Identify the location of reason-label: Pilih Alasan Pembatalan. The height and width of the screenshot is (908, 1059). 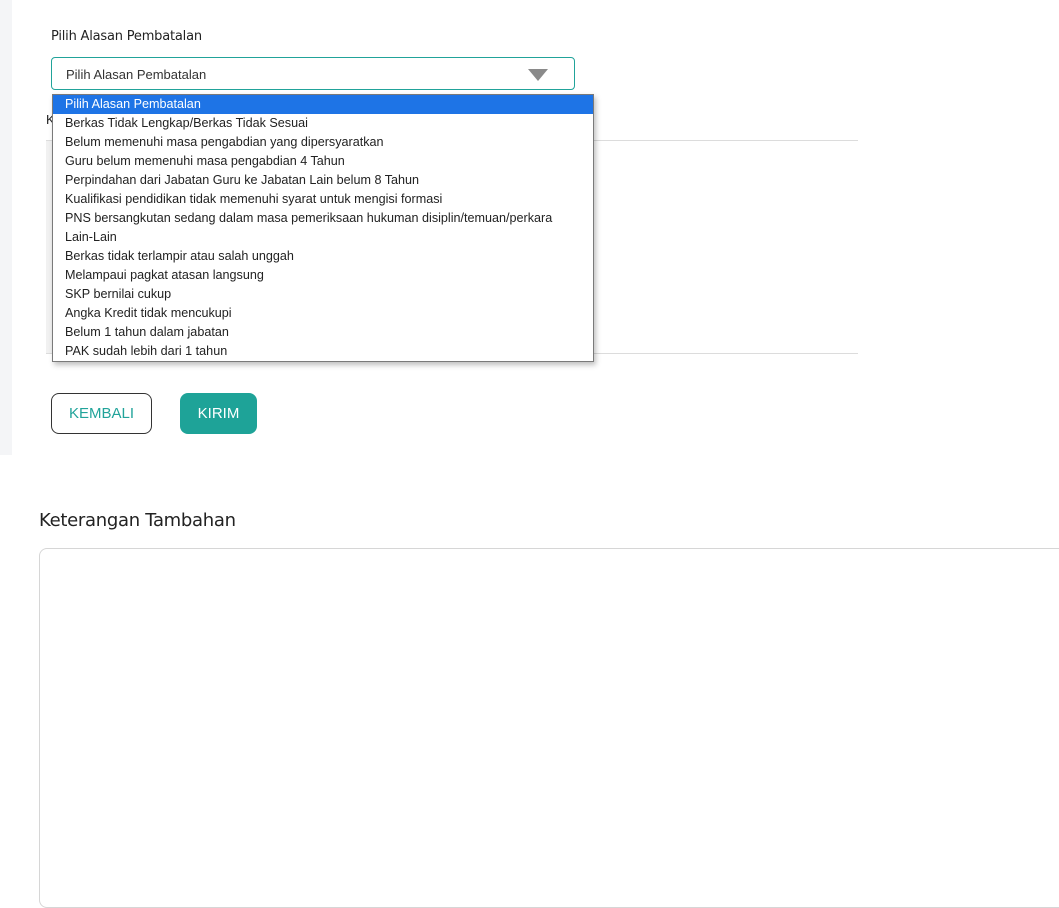
(126, 36).